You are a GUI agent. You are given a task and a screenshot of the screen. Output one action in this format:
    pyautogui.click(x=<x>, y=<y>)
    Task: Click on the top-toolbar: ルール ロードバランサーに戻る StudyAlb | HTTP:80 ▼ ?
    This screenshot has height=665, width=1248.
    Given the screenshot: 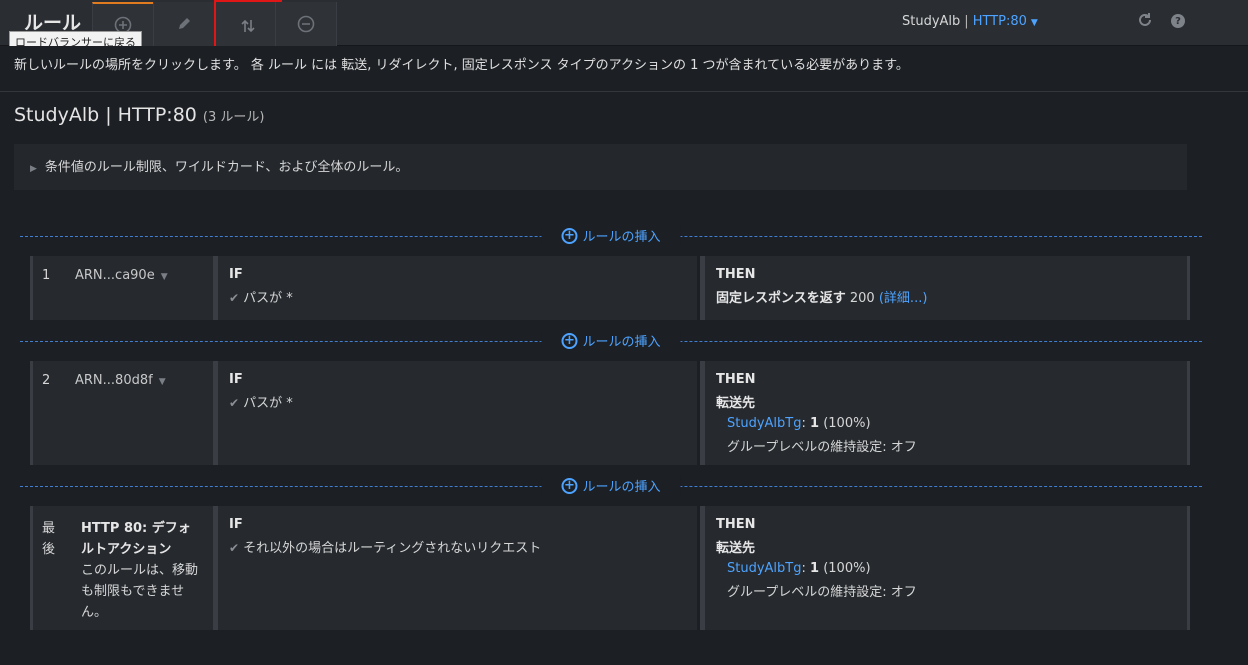 What is the action you would take?
    pyautogui.click(x=624, y=26)
    